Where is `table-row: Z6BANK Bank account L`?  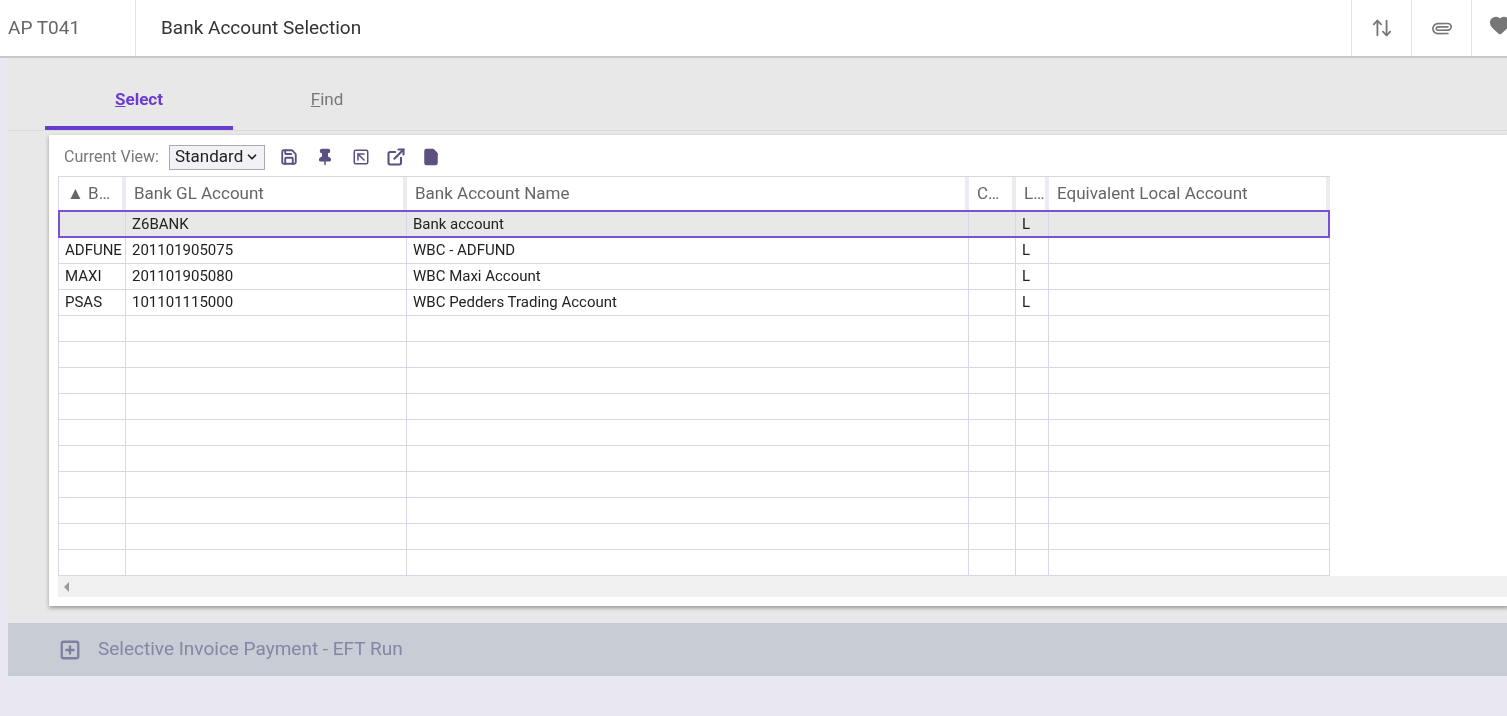 table-row: Z6BANK Bank account L is located at coordinates (694, 224).